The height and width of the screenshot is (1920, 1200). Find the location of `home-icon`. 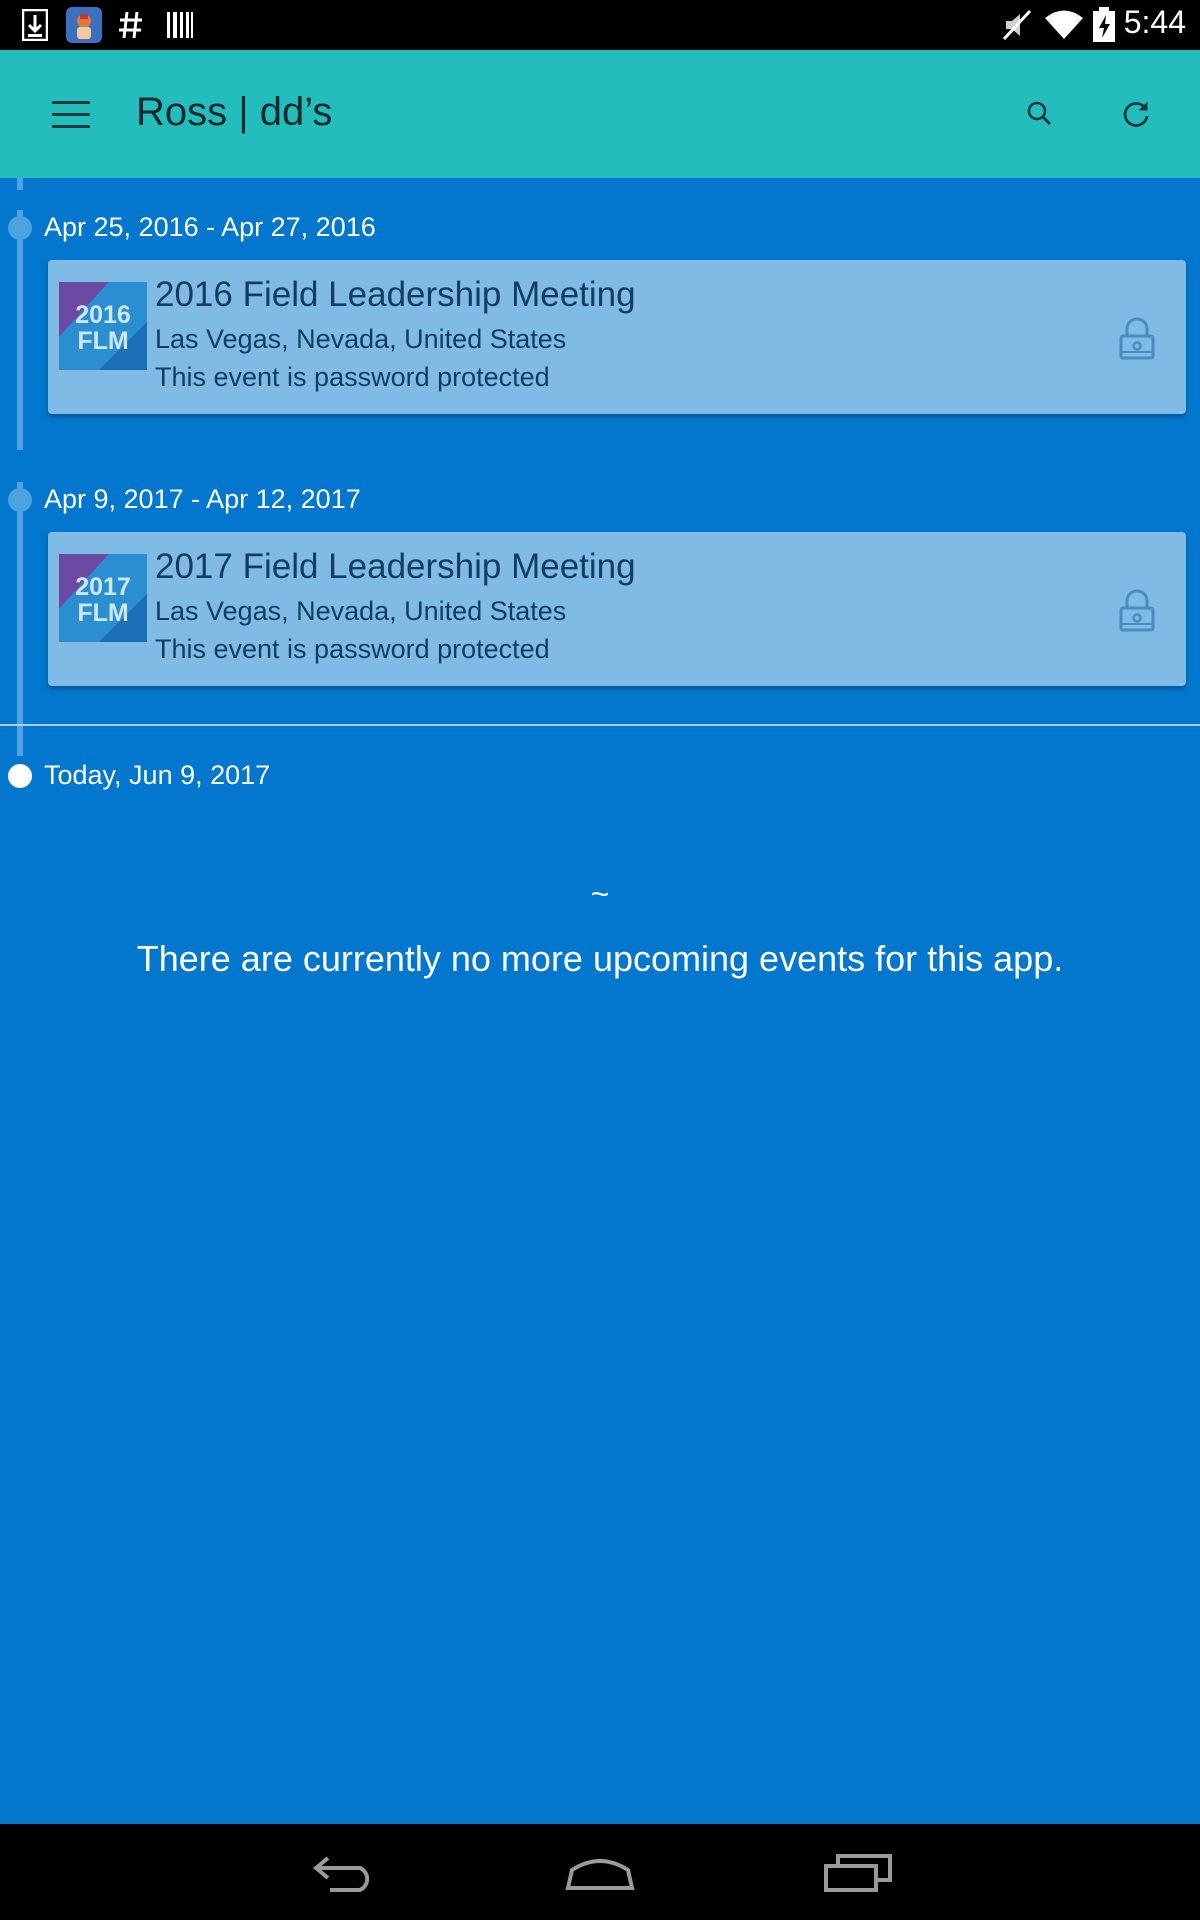

home-icon is located at coordinates (600, 1872).